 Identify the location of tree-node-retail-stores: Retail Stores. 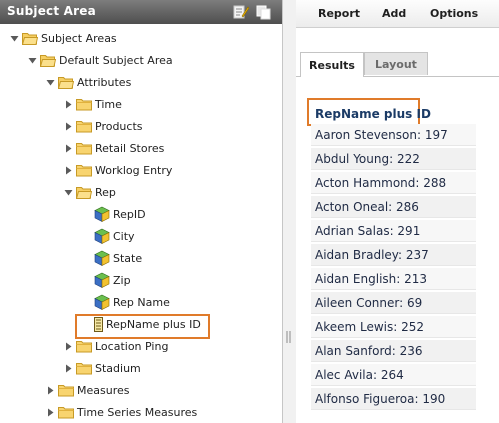
(114, 148).